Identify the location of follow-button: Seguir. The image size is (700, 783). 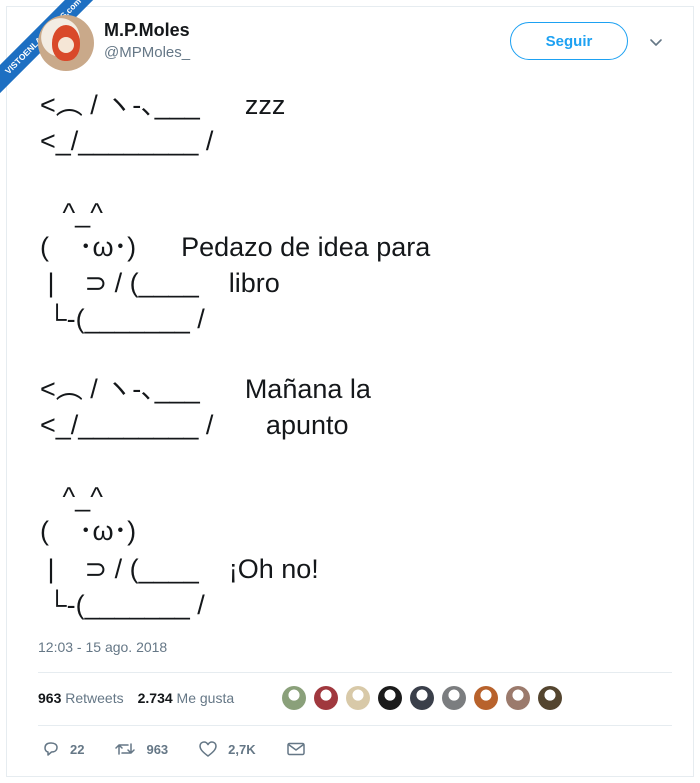
(569, 41).